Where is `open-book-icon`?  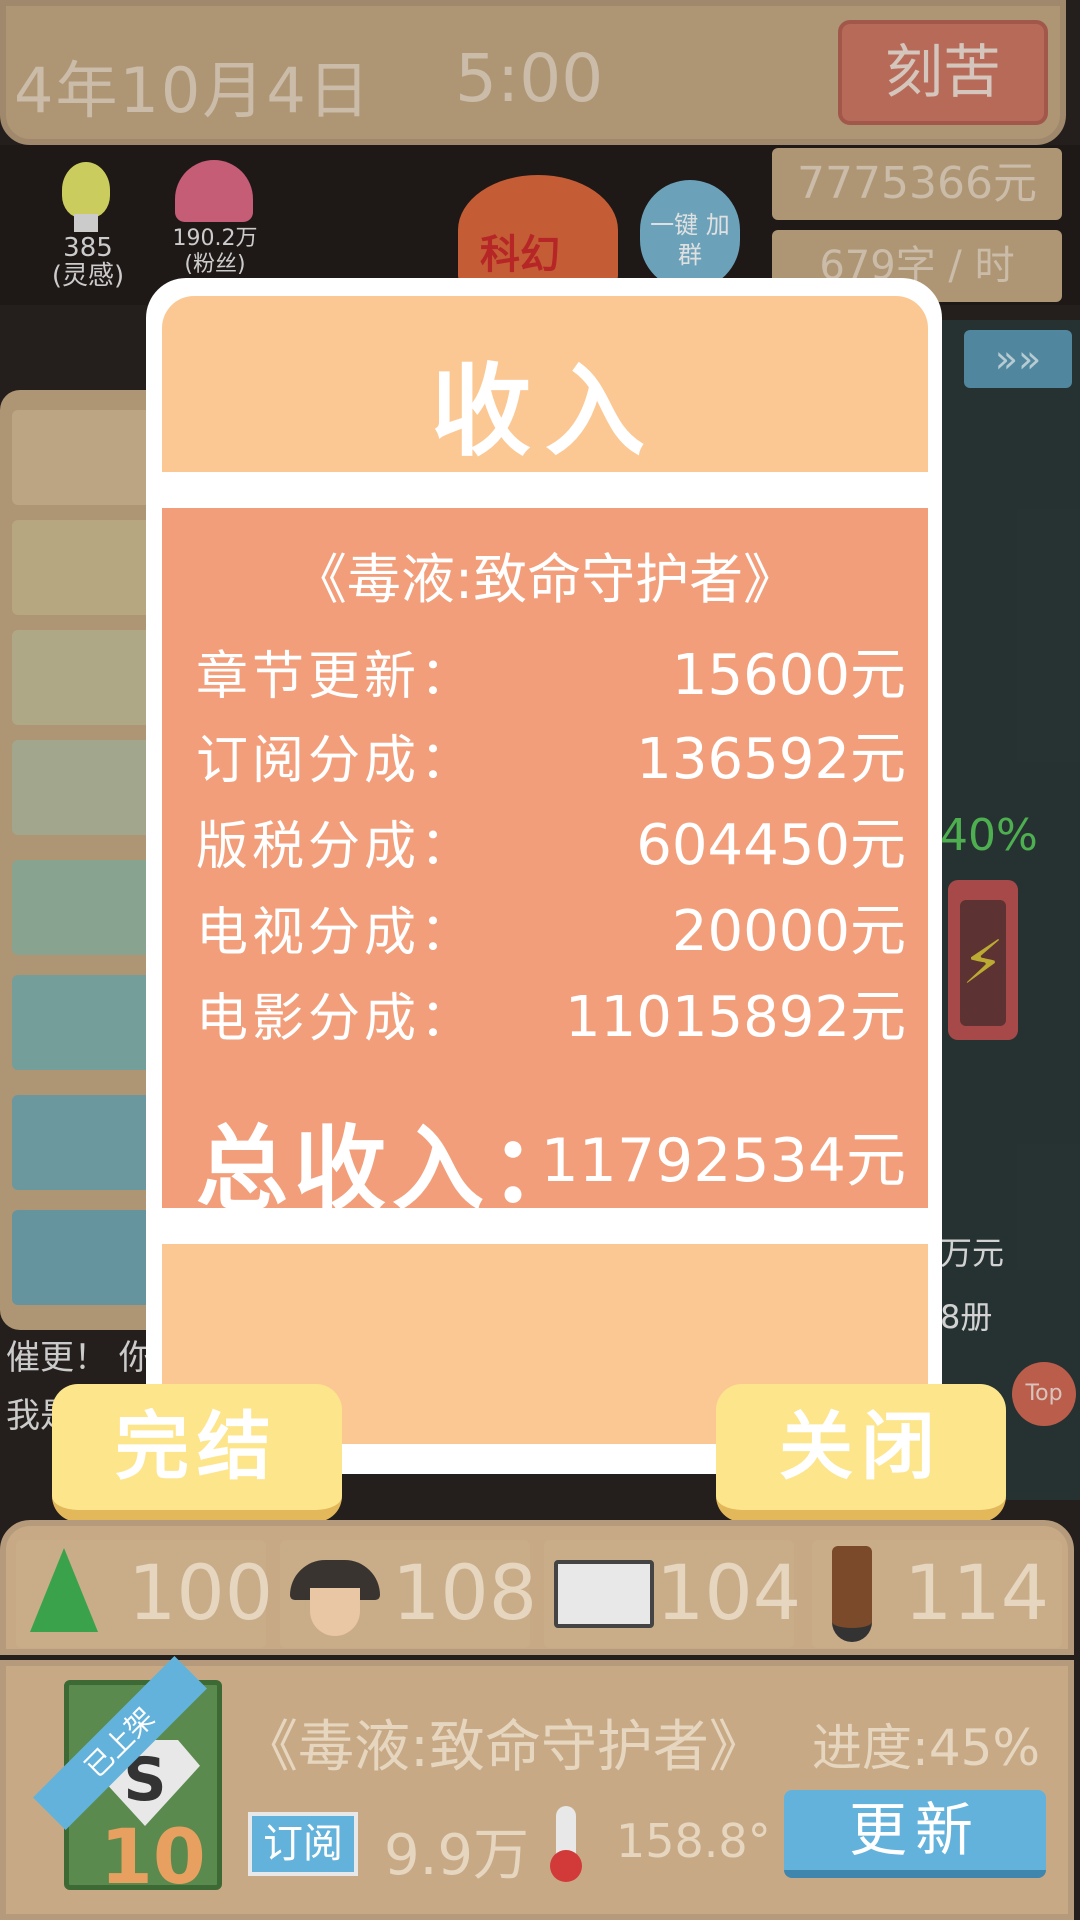 open-book-icon is located at coordinates (604, 1594).